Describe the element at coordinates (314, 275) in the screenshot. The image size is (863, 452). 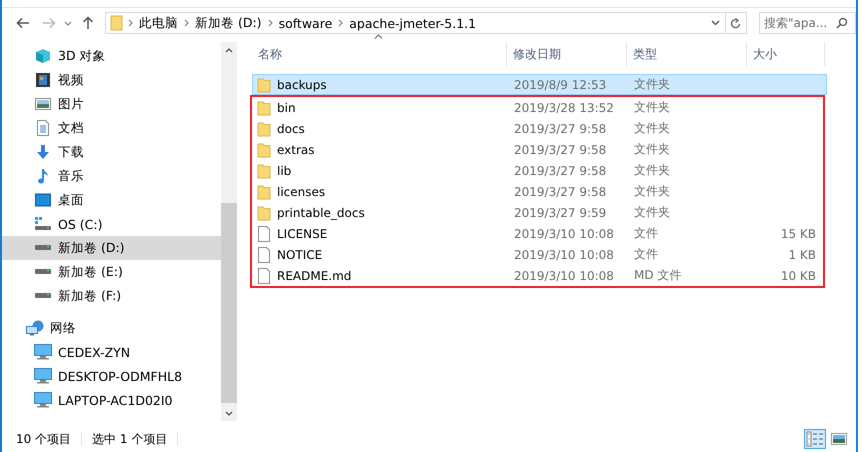
I see `file-name: README.md` at that location.